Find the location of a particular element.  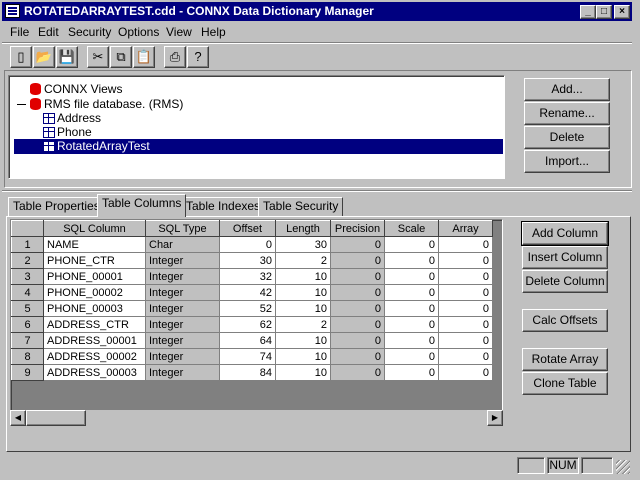

menu-help: Help is located at coordinates (213, 32).